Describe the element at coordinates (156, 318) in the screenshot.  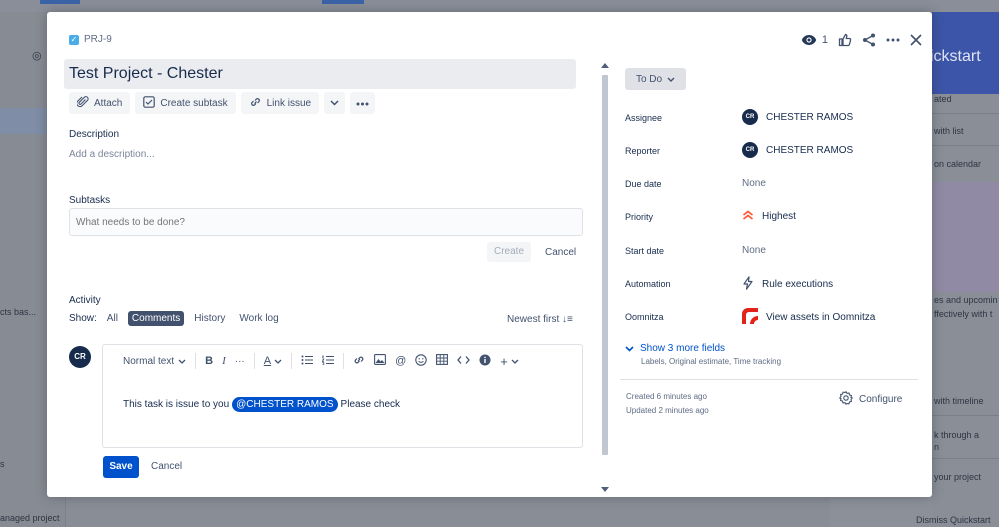
I see `filter-comments: Comments` at that location.